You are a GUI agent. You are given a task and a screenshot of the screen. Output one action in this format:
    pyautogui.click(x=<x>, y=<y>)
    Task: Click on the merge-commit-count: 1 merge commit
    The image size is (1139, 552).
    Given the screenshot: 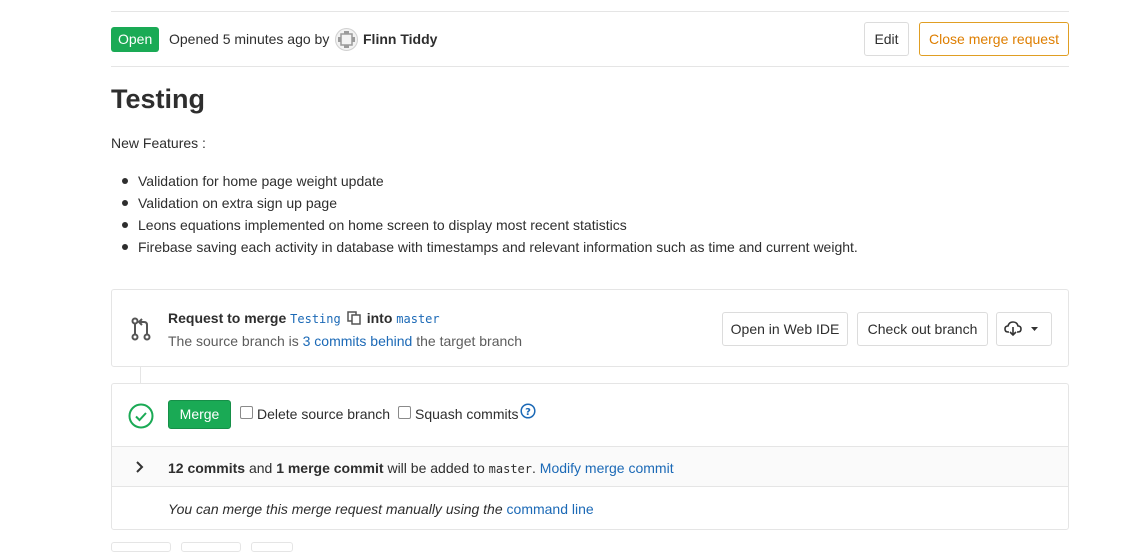 What is the action you would take?
    pyautogui.click(x=330, y=468)
    